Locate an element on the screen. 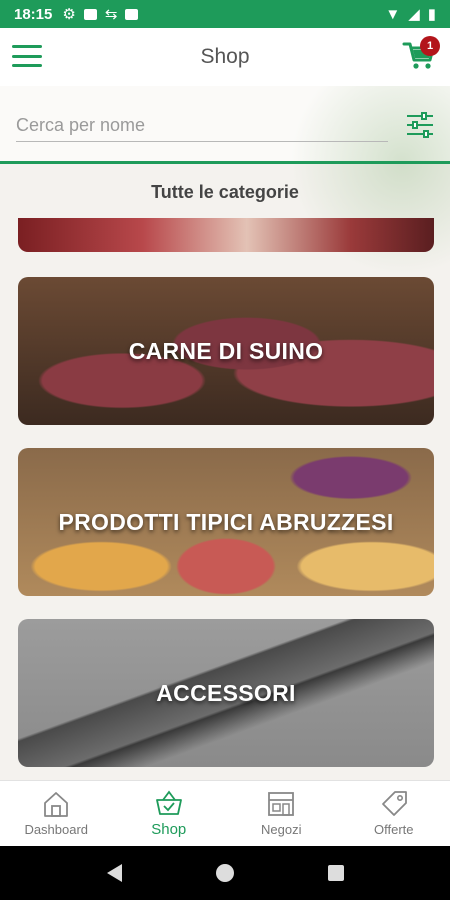 The image size is (450, 900). tag-icon is located at coordinates (394, 803).